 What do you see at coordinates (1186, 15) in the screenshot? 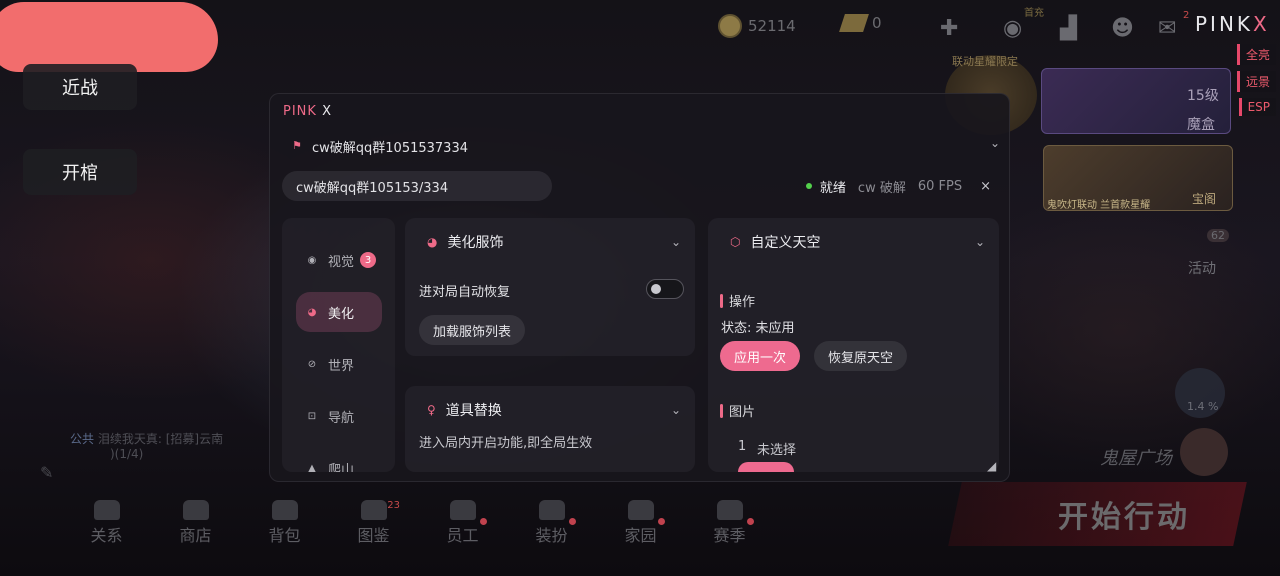
I see `mail-count: 2` at bounding box center [1186, 15].